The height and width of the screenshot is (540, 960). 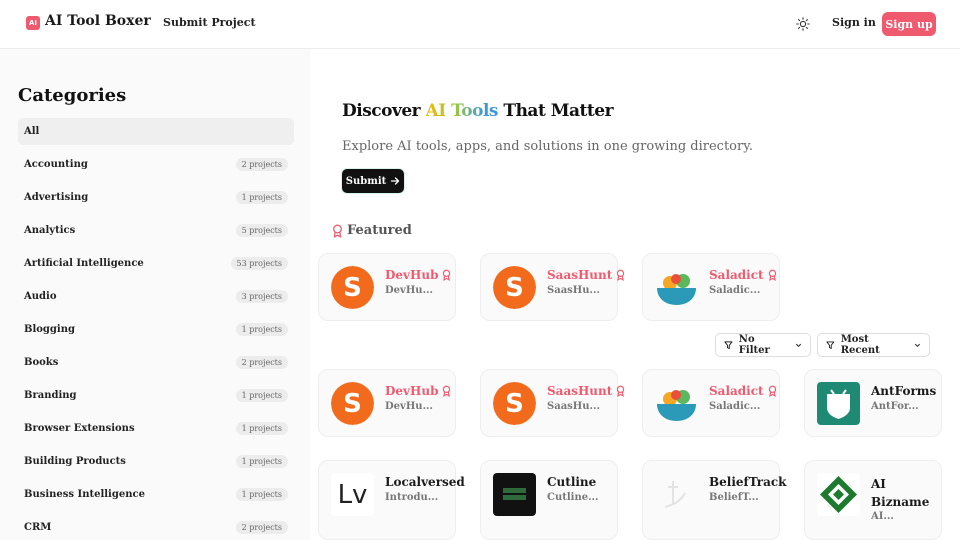 I want to click on category-item-artificial-intelligence: Artificial Intelligence 53 projects, so click(x=156, y=263).